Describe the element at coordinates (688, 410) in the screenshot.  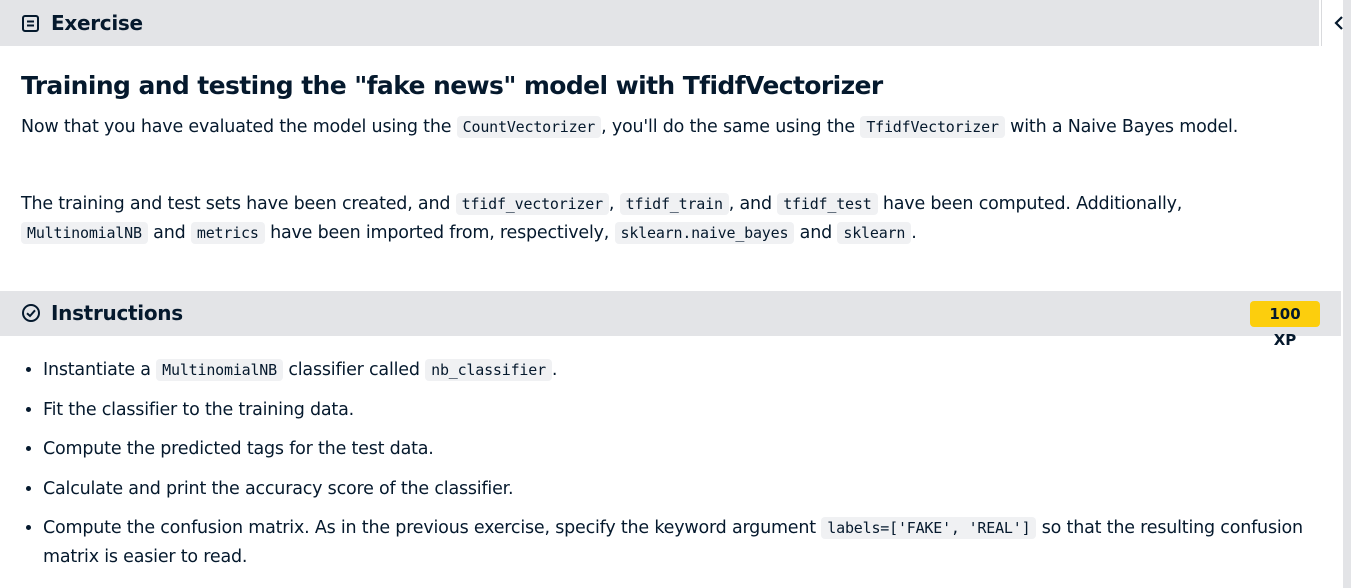
I see `list-item: Fit the classifier to the training data.` at that location.